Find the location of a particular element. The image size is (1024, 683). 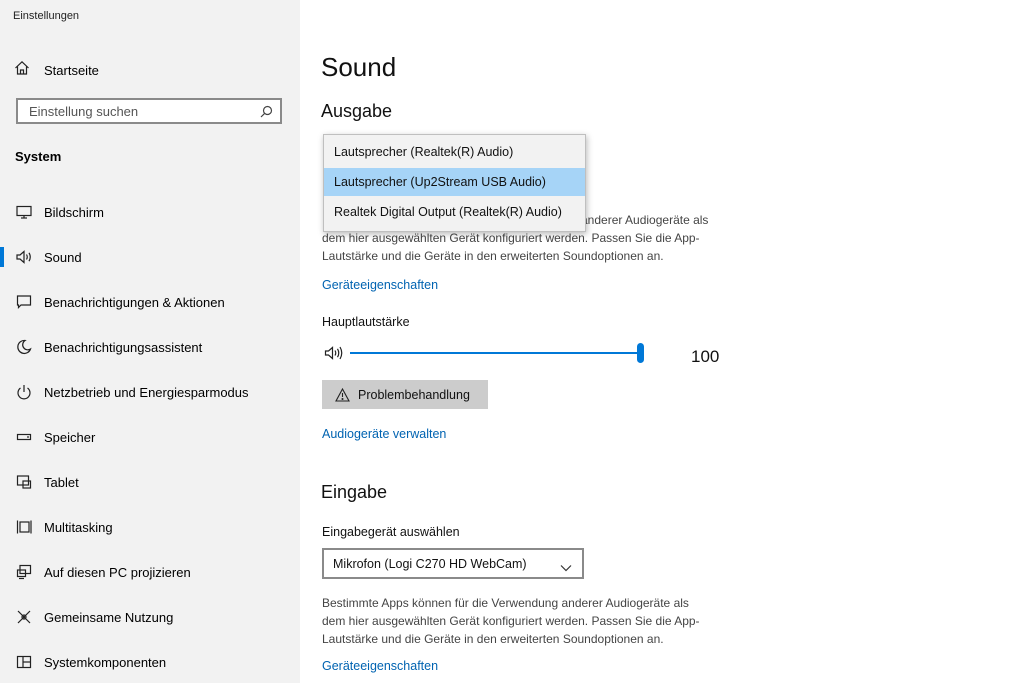

sidebar-item-tablet: Tablet is located at coordinates (150, 482).